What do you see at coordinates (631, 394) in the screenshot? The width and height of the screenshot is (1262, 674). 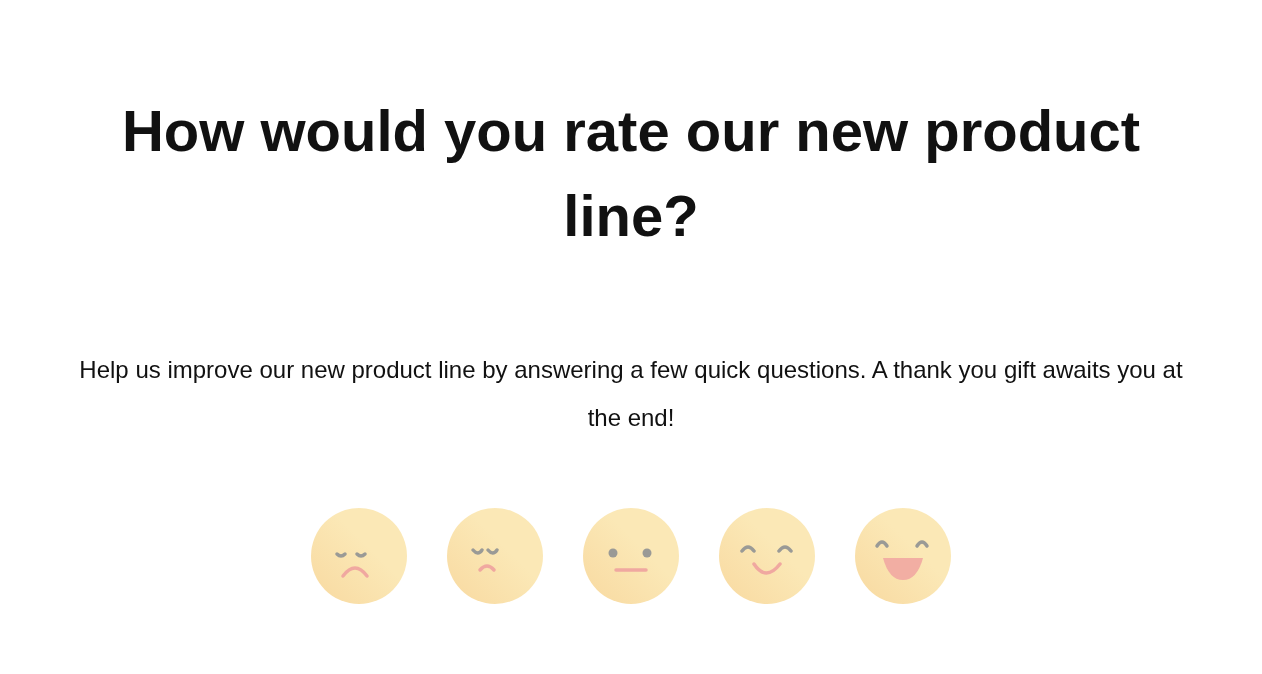 I see `survey-description: Help us improve our new product line by answering a few quick questions. A thank you gift awaits you at the end!` at bounding box center [631, 394].